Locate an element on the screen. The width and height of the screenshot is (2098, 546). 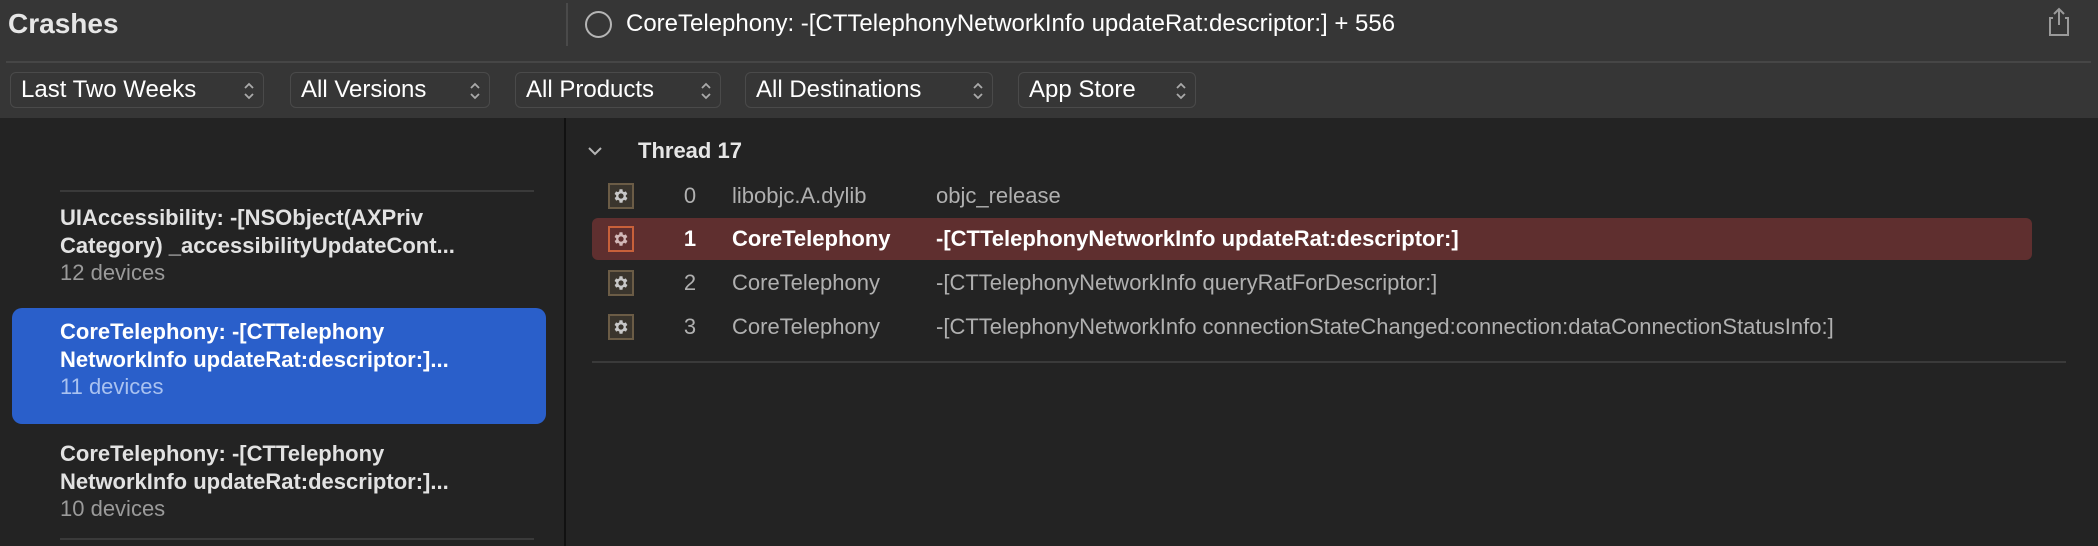
frame-symbol: objc_release is located at coordinates (998, 195).